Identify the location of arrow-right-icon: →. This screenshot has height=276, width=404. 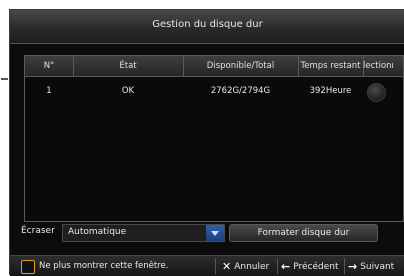
(353, 266).